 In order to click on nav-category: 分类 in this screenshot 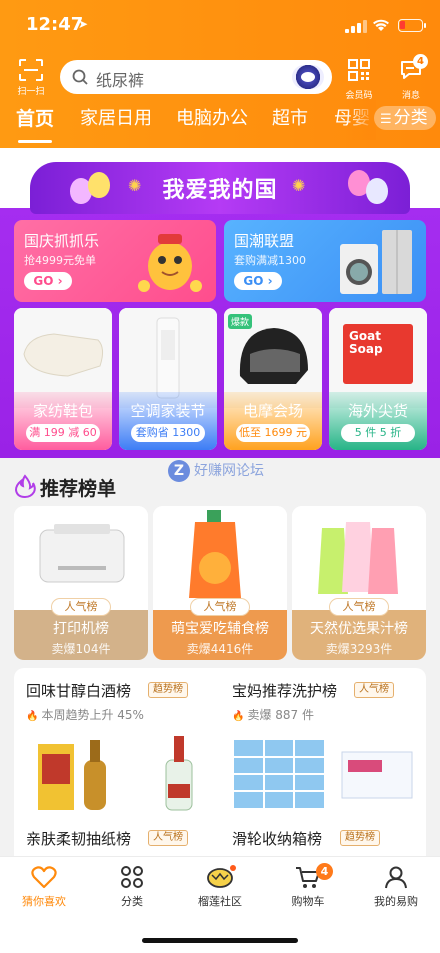, I will do `click(132, 887)`.